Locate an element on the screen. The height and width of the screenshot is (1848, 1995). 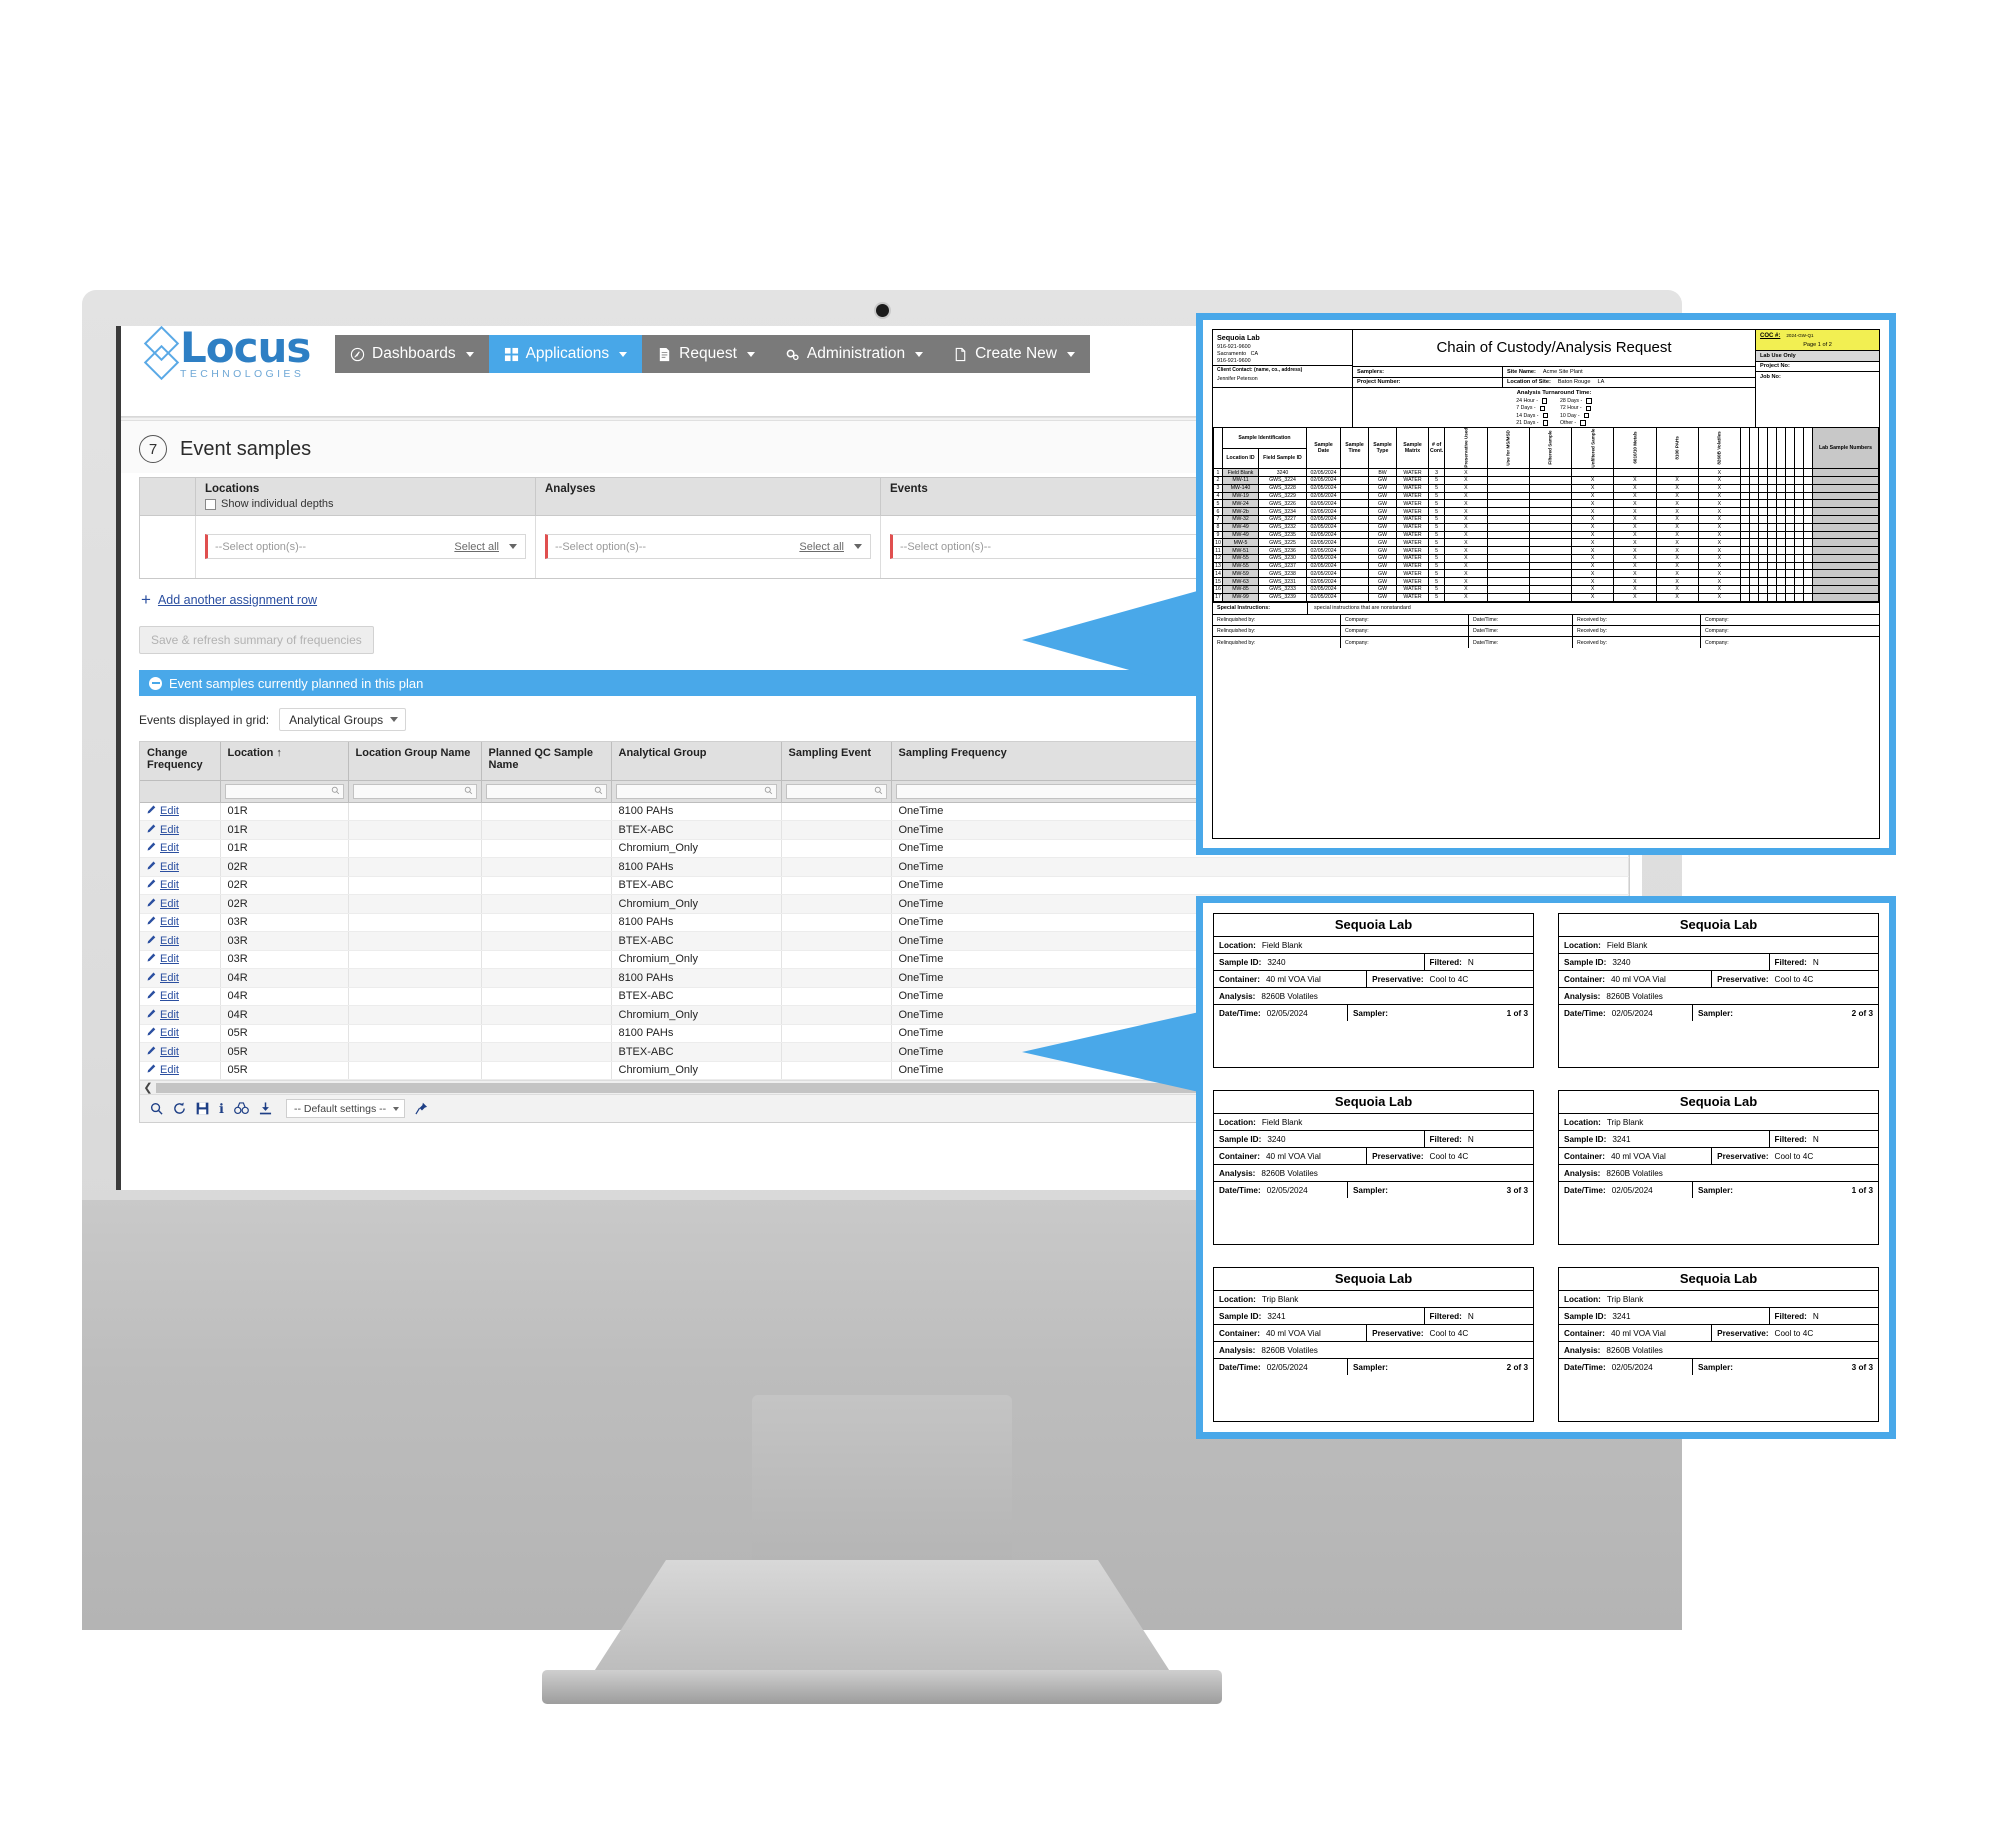
filter-cell-qc-sample is located at coordinates (546, 791).